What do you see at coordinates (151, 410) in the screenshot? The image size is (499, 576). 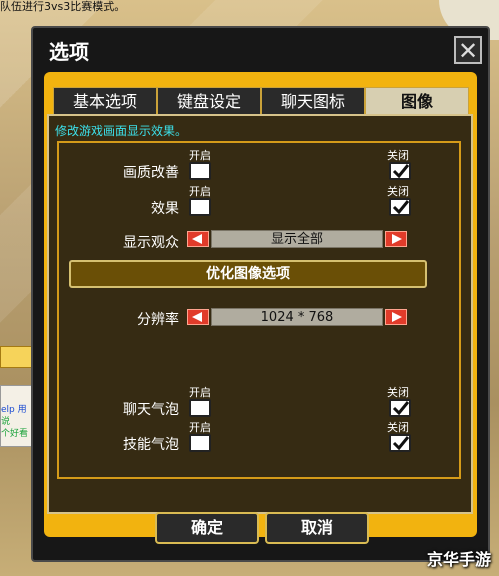 I see `chat-bubble-label: 聊天气泡` at bounding box center [151, 410].